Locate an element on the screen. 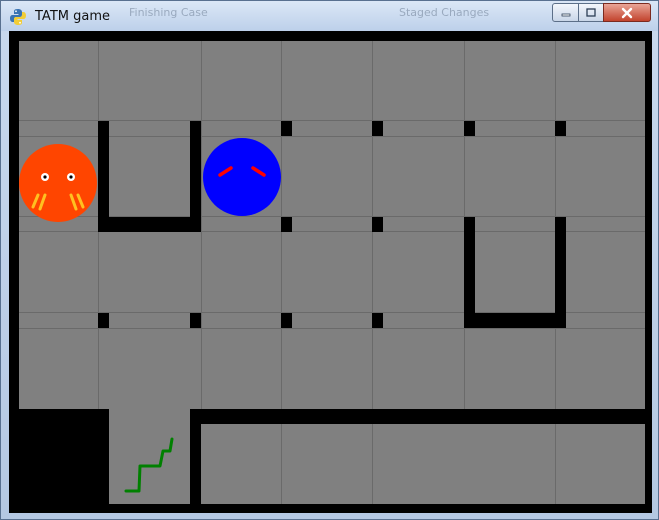 The width and height of the screenshot is (659, 520). close-button is located at coordinates (627, 12).